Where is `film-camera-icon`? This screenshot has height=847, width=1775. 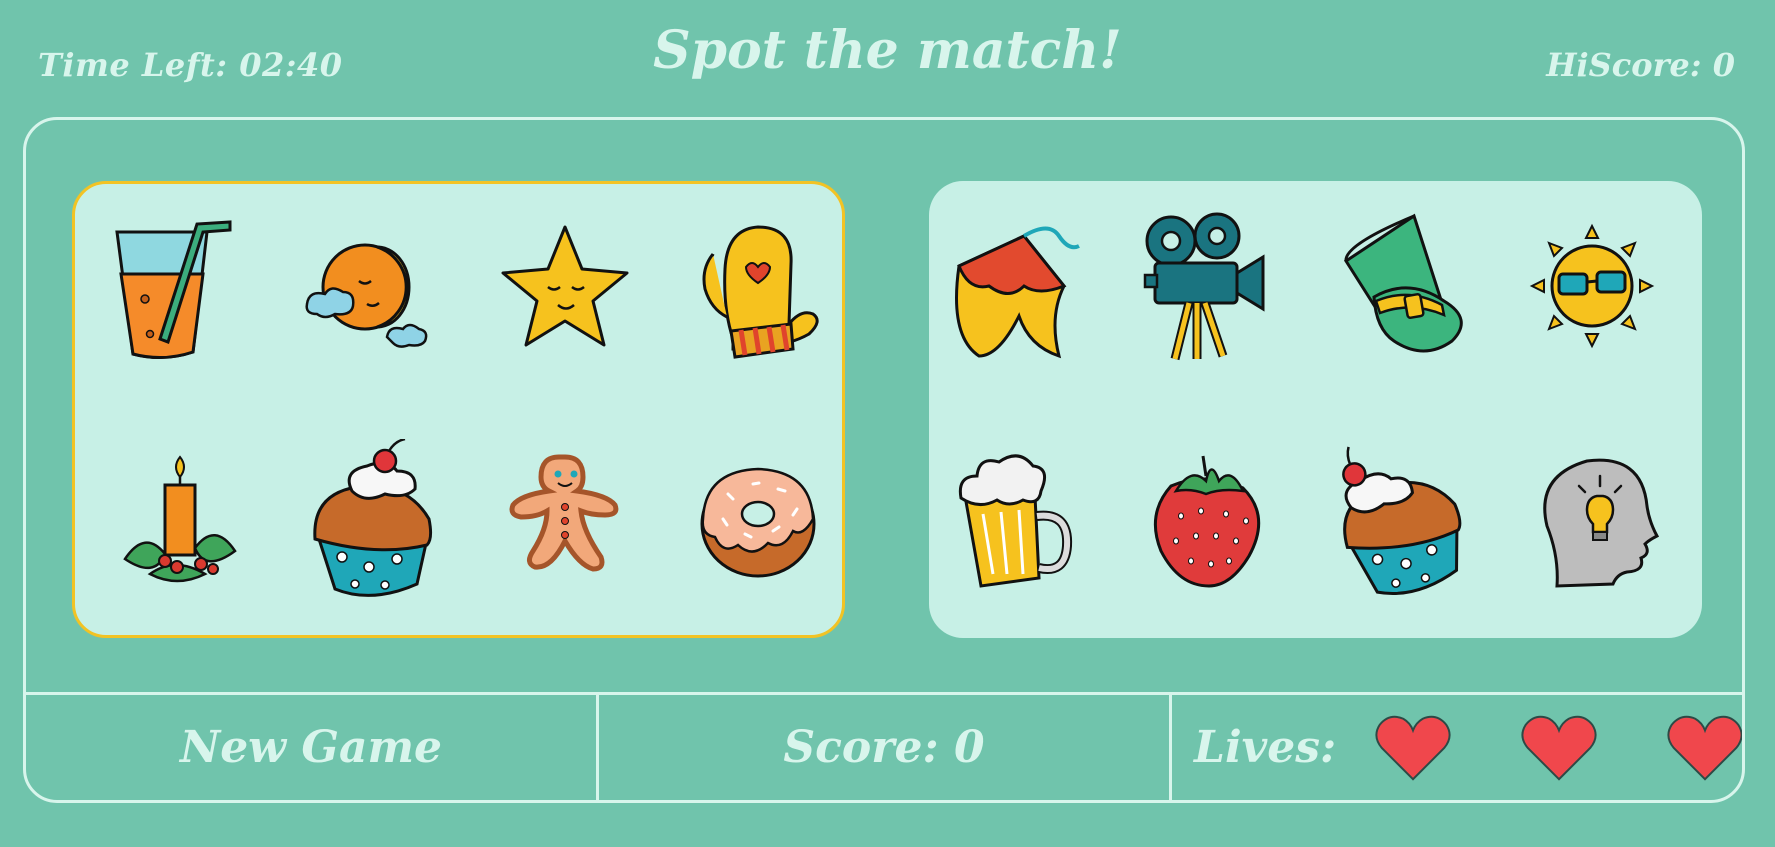 film-camera-icon is located at coordinates (1206, 281).